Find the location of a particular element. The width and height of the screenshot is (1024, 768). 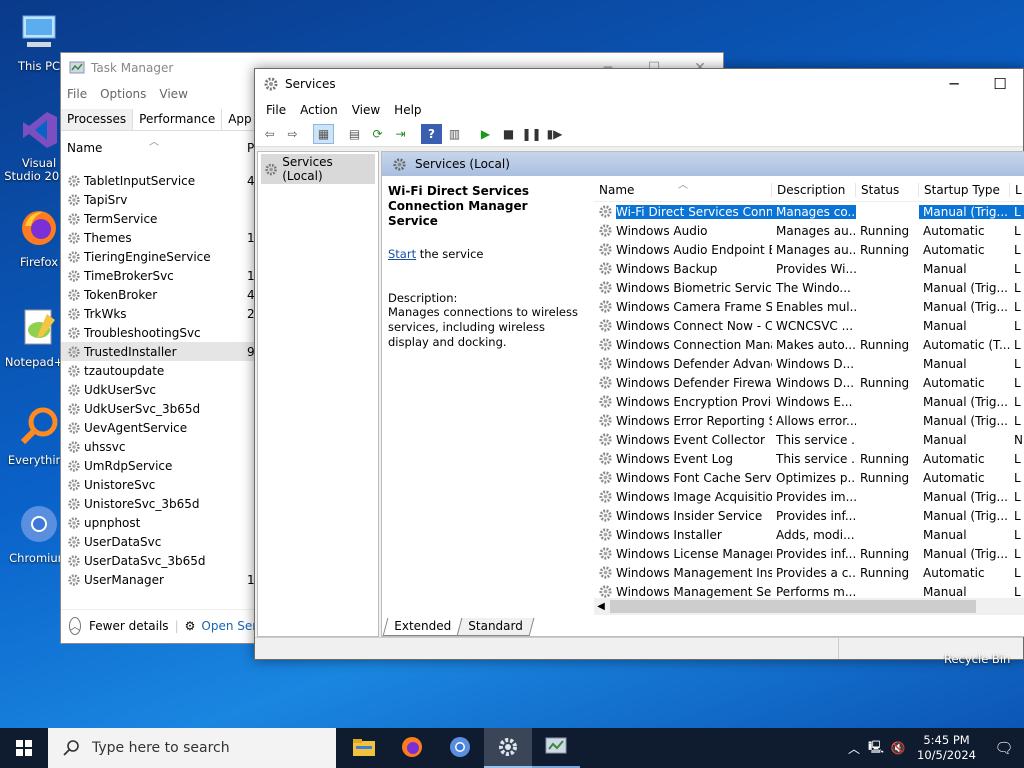

menu-help: Help is located at coordinates (407, 110).